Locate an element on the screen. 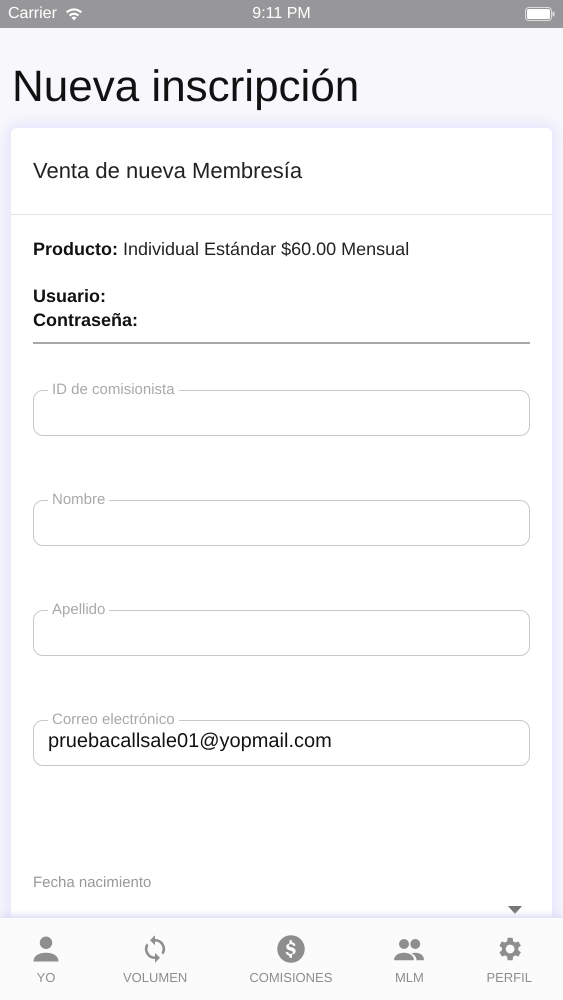 The height and width of the screenshot is (1000, 563). tab-button: PERFIL is located at coordinates (509, 959).